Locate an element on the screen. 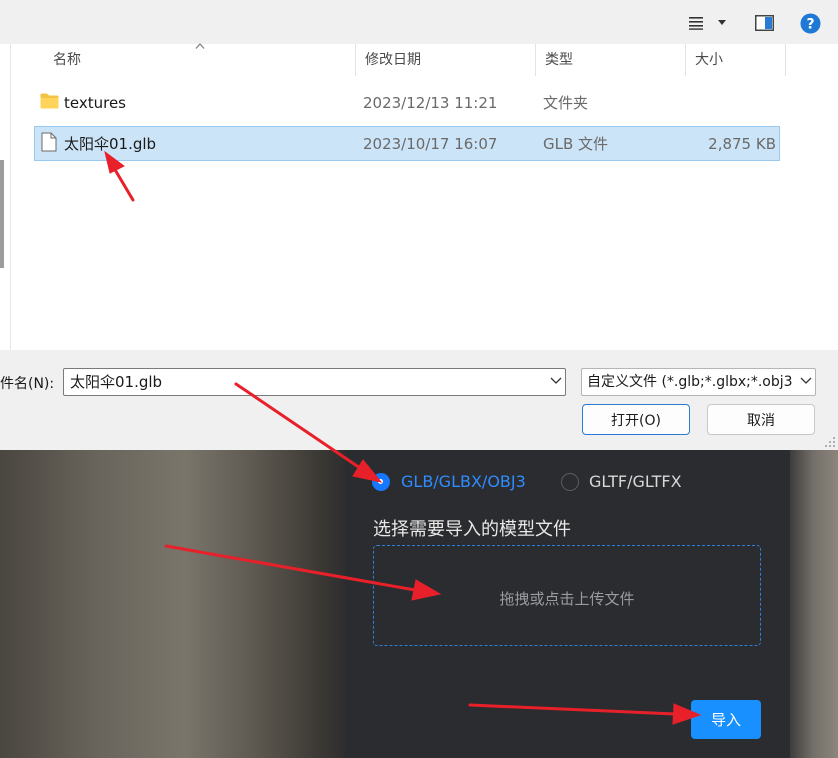 The width and height of the screenshot is (838, 758). column-header-date: 修改日期 is located at coordinates (445, 60).